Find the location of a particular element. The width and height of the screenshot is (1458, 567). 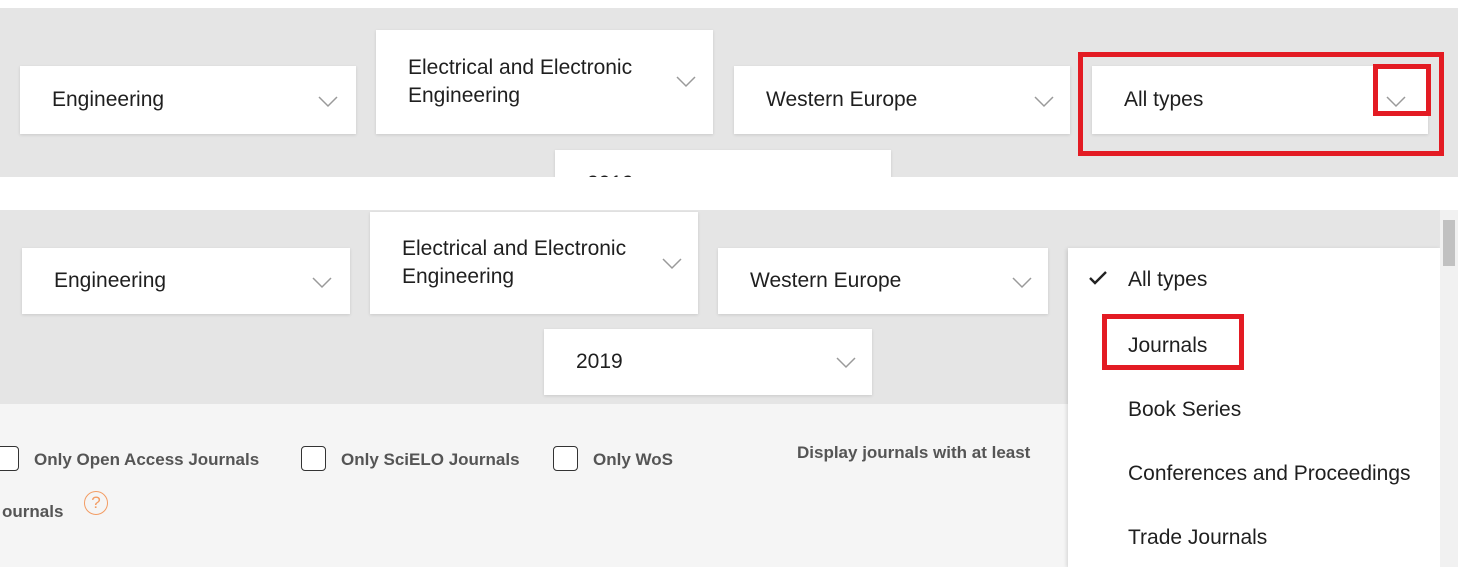

help-icon: ? is located at coordinates (96, 503).